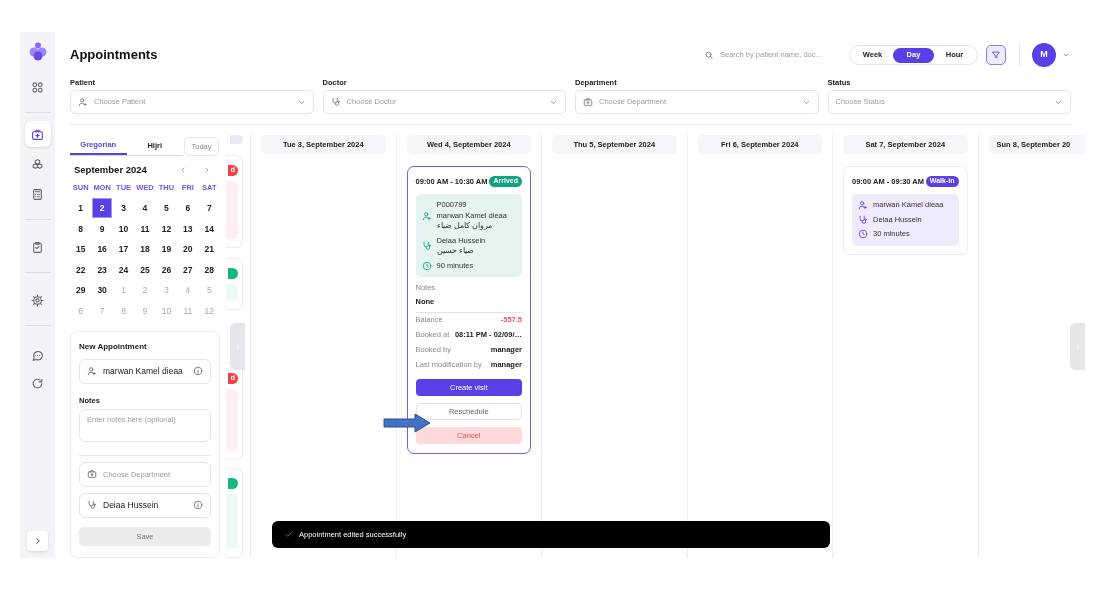 This screenshot has height=590, width=1111. Describe the element at coordinates (209, 270) in the screenshot. I see `calendar-day: 28` at that location.